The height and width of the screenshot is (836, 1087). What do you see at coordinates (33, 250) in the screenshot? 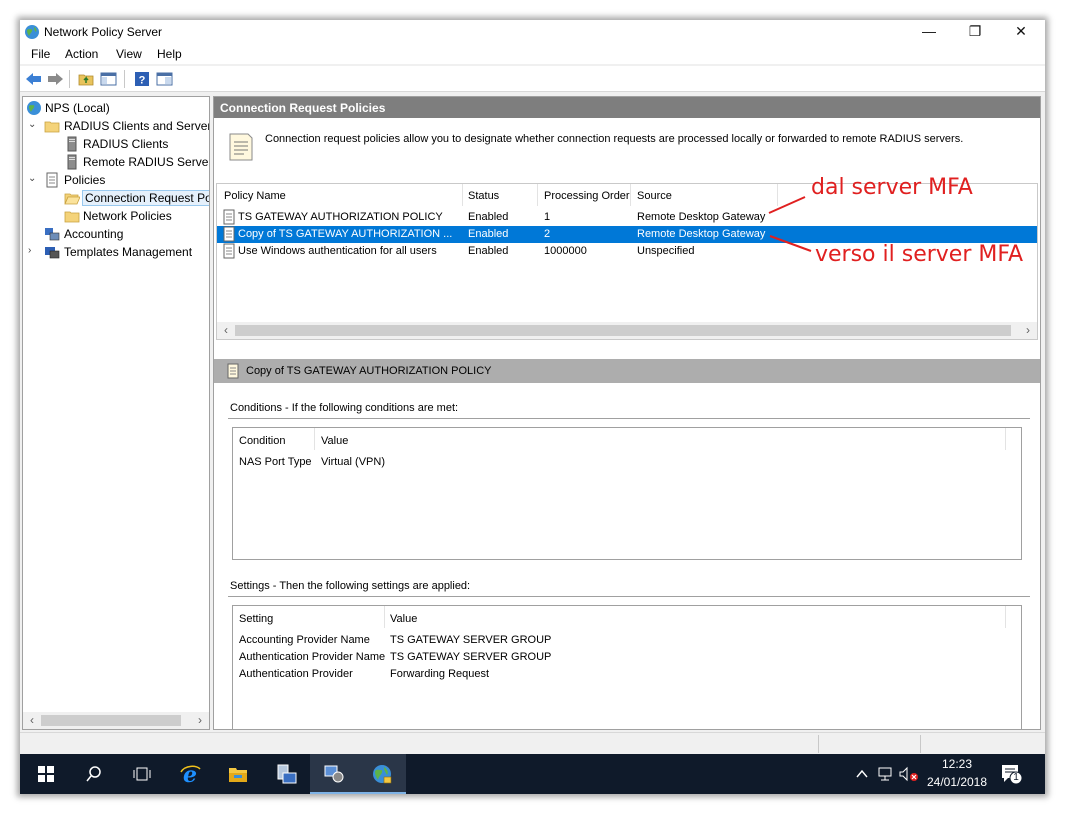
I see `collapse-chevron-icon: ›` at bounding box center [33, 250].